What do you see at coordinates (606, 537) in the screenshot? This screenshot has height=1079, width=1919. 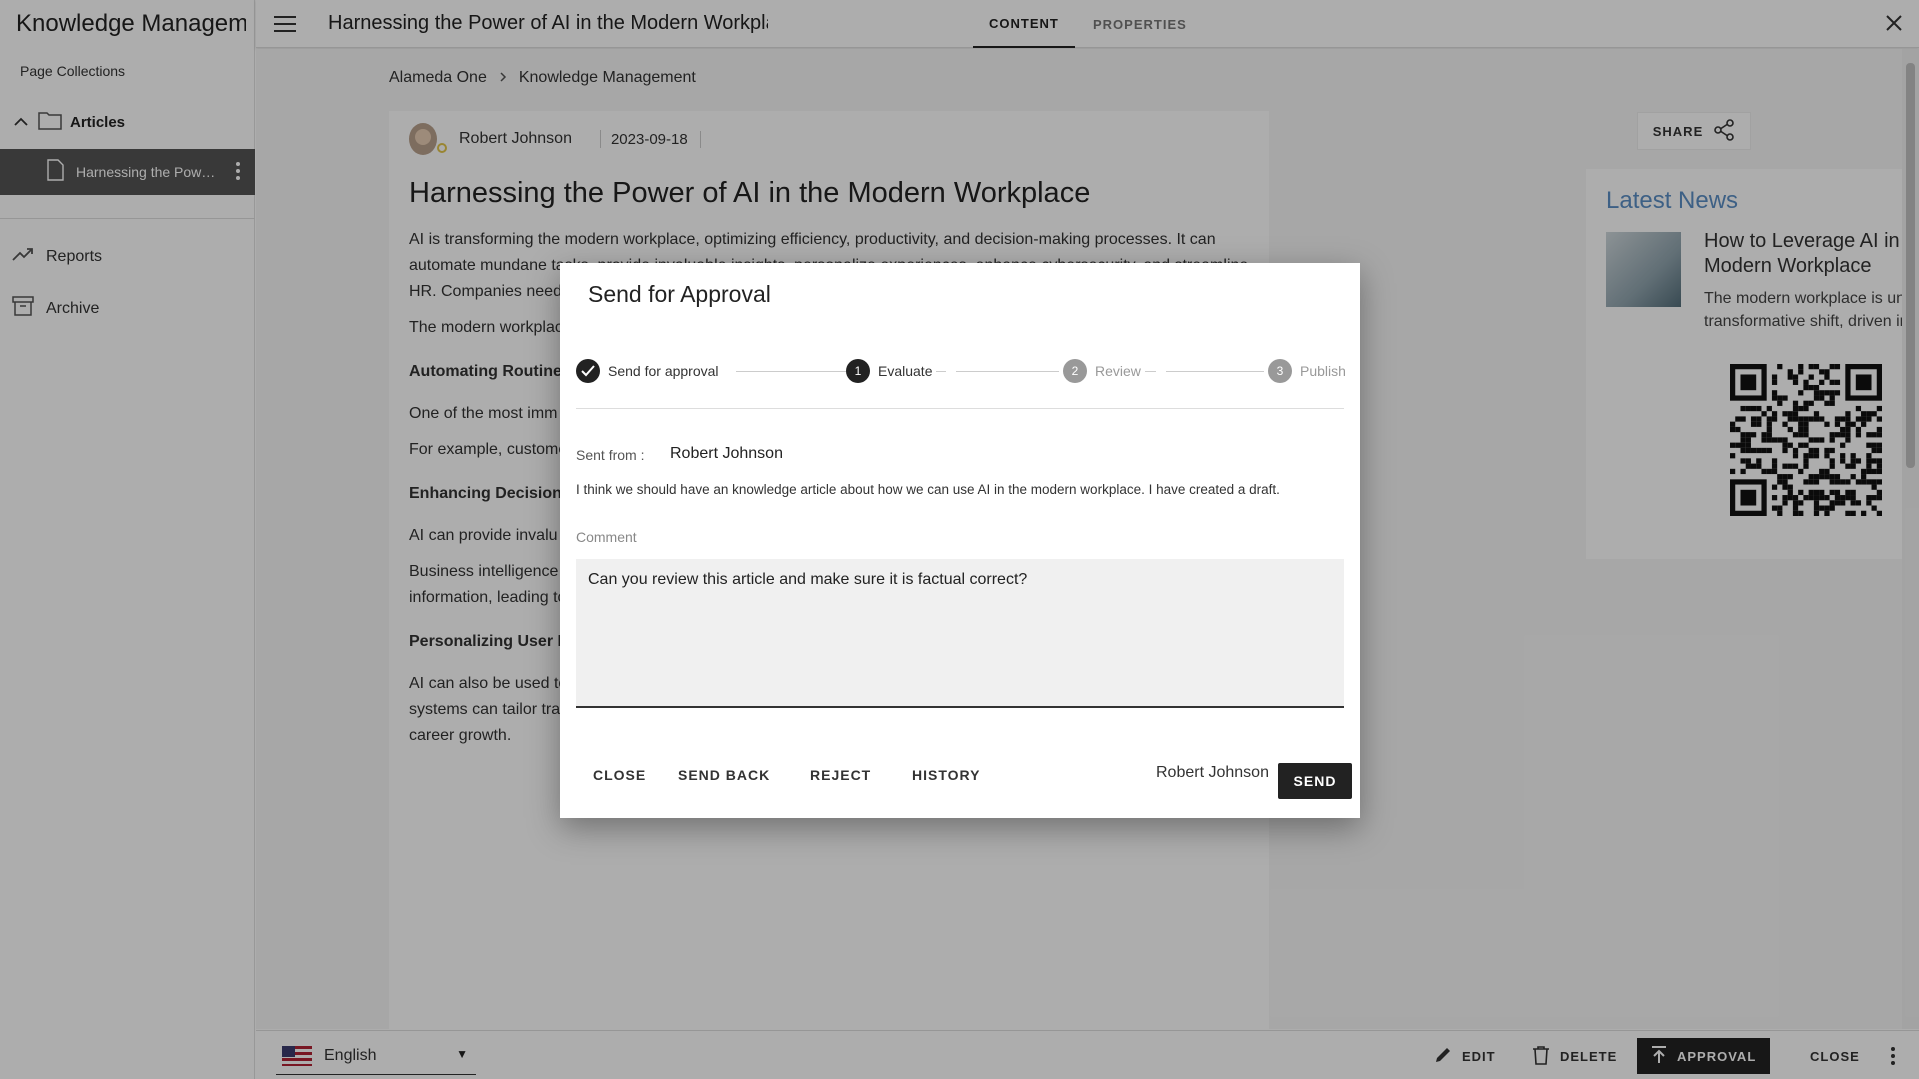 I see `comment-label: Comment` at bounding box center [606, 537].